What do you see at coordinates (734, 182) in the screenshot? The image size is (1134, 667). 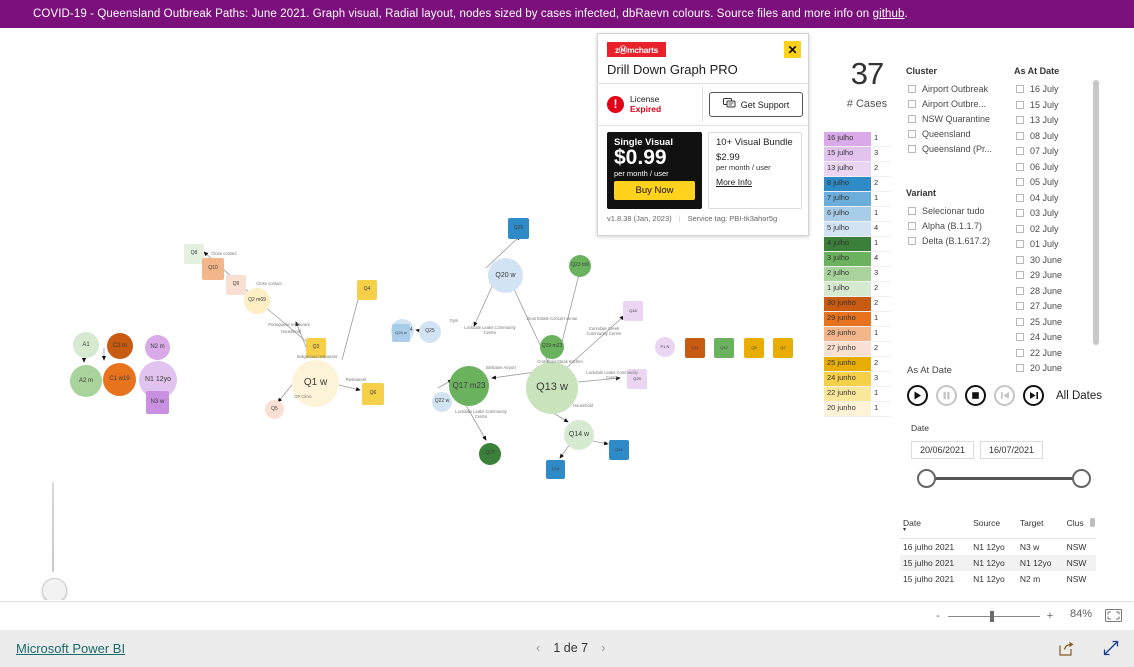 I see `more-info-link: More Info` at bounding box center [734, 182].